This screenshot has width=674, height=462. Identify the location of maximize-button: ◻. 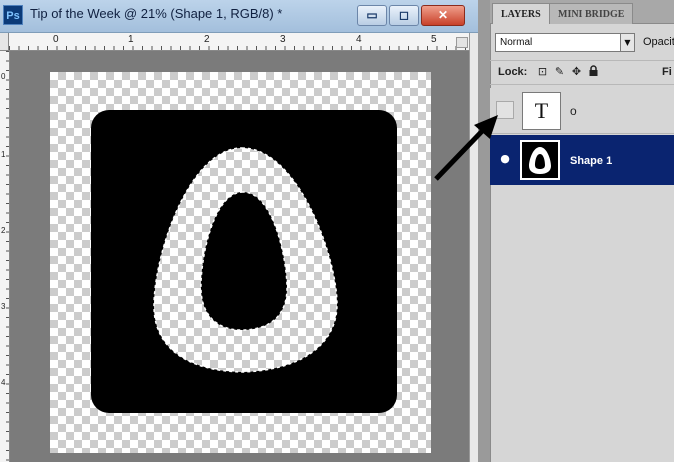
(404, 15).